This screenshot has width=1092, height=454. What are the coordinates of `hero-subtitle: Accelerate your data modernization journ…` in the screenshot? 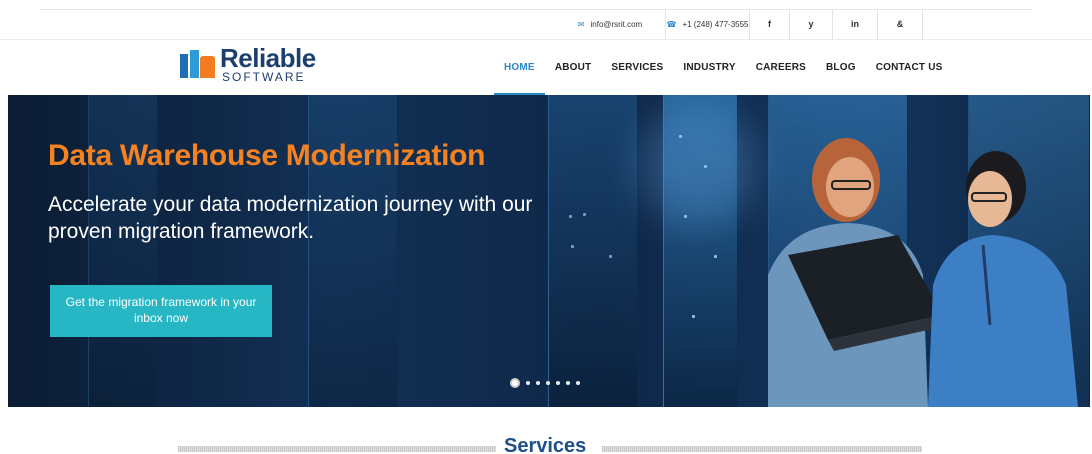 It's located at (290, 218).